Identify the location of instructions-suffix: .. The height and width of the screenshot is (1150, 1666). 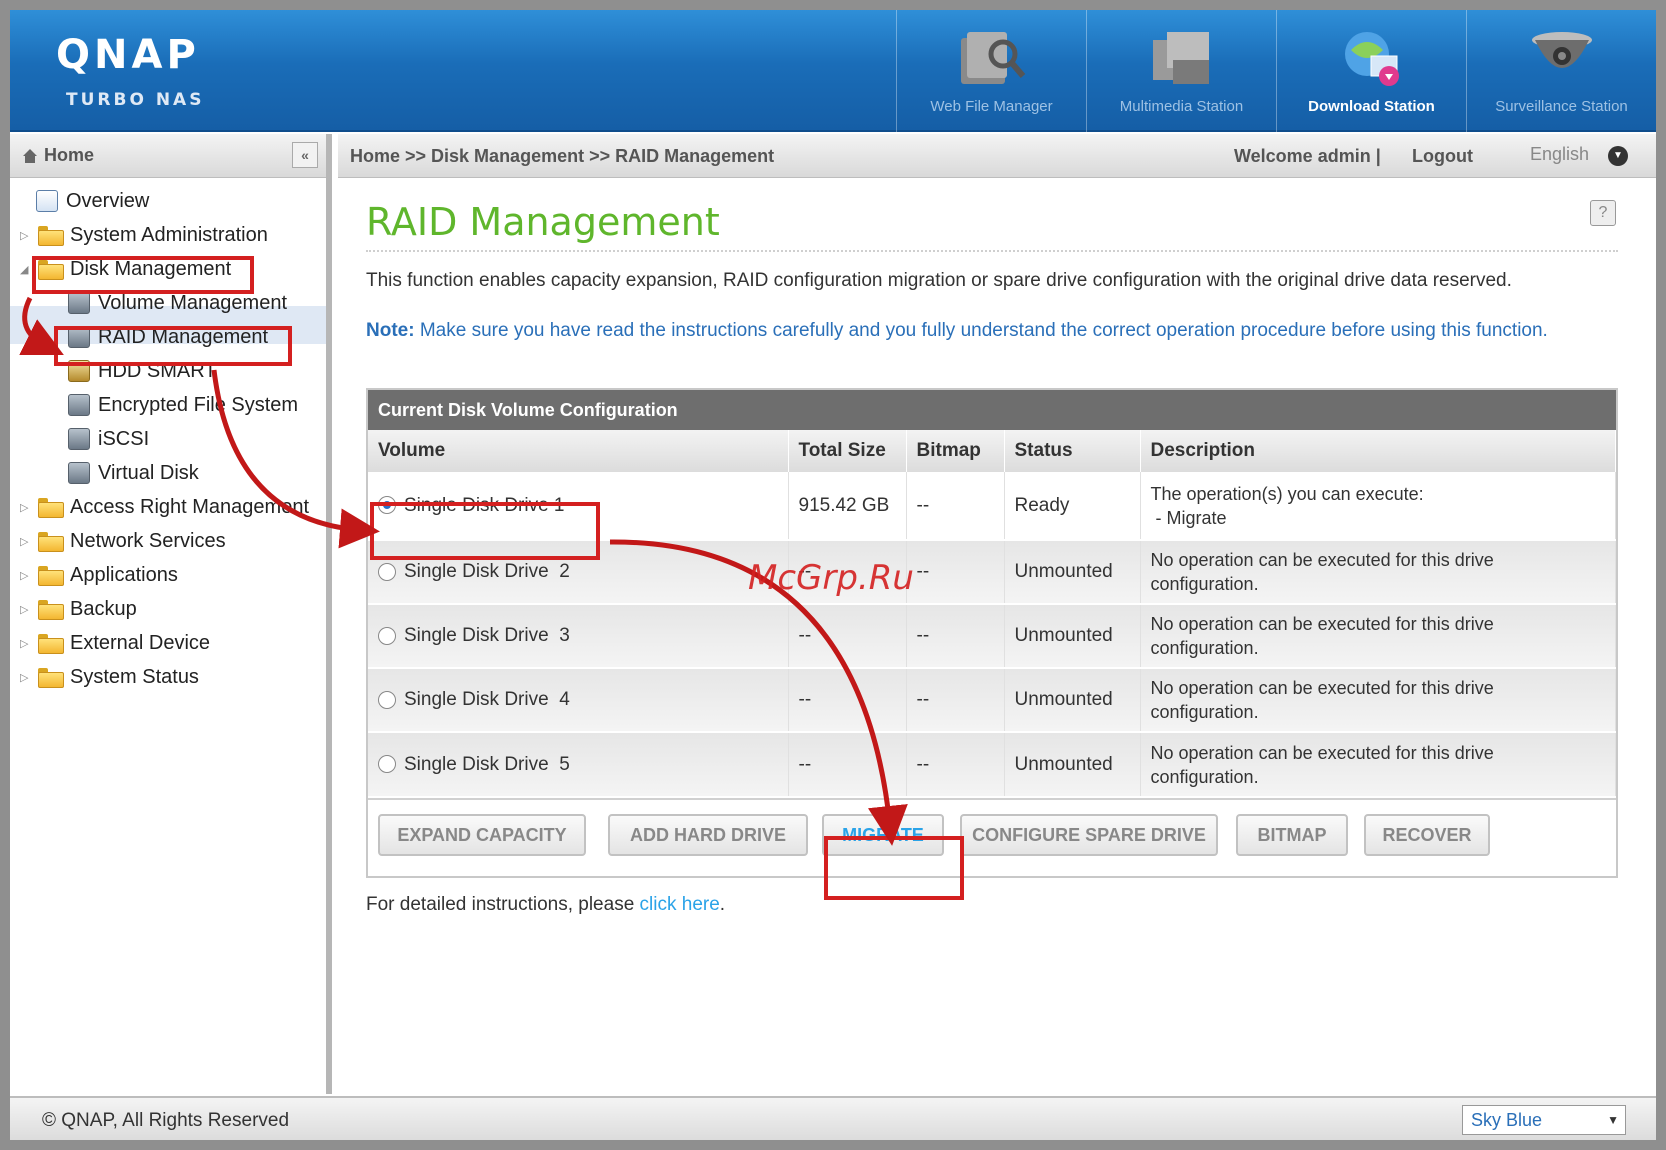
(722, 904).